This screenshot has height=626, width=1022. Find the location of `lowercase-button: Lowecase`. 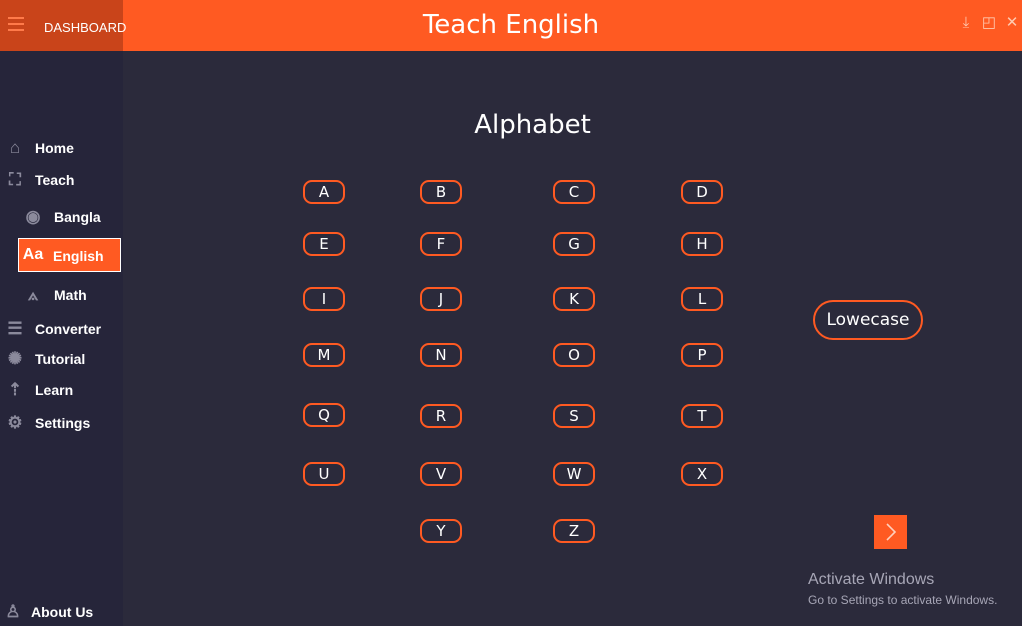

lowercase-button: Lowecase is located at coordinates (868, 320).